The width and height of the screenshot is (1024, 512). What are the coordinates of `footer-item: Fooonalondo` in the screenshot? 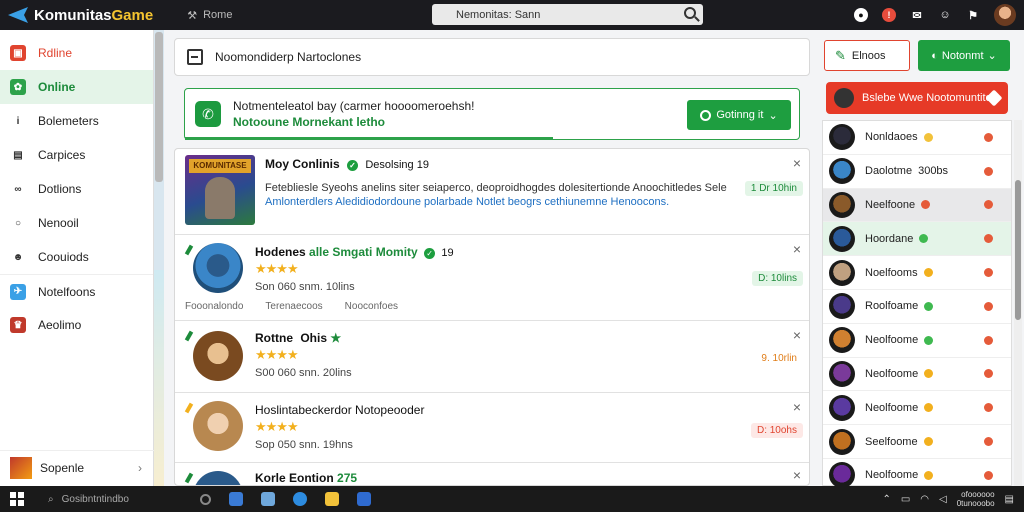 It's located at (214, 306).